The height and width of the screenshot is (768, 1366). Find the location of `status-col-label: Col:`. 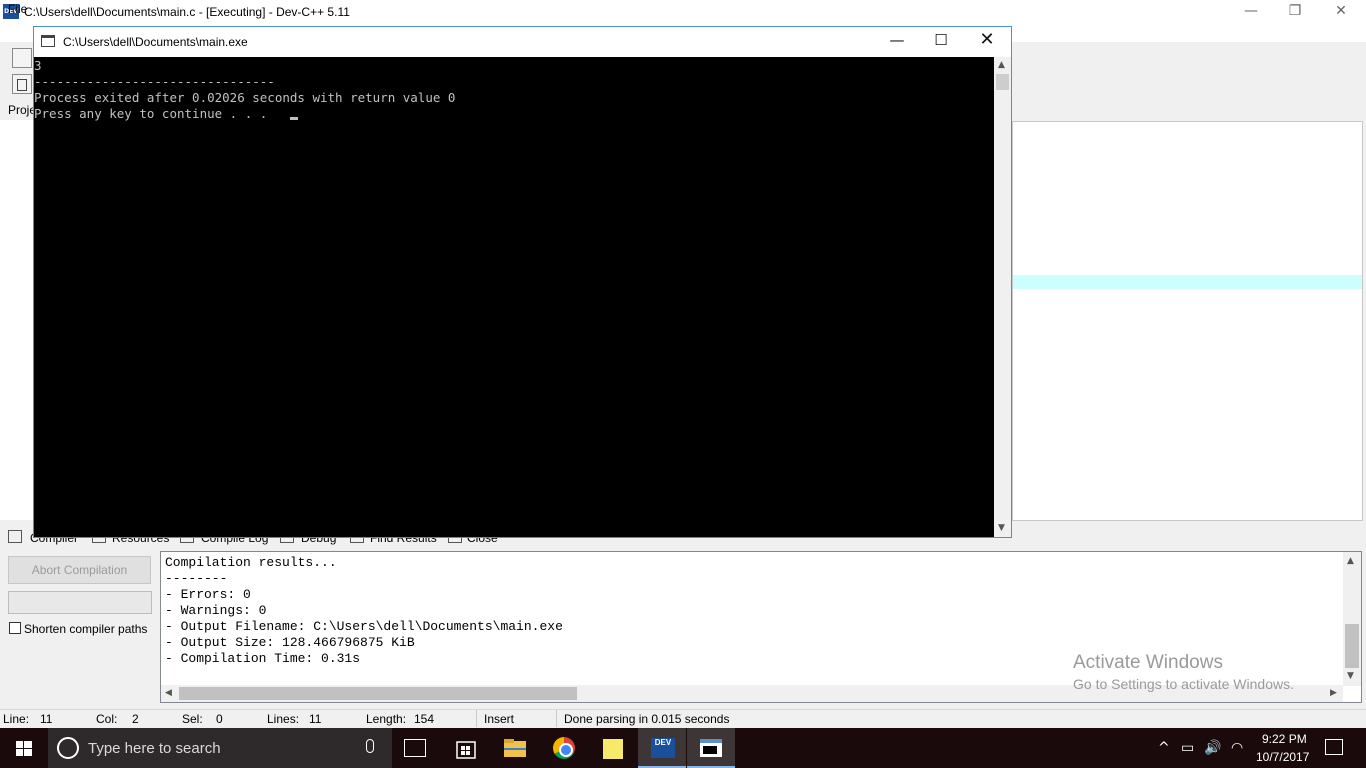

status-col-label: Col: is located at coordinates (107, 719).